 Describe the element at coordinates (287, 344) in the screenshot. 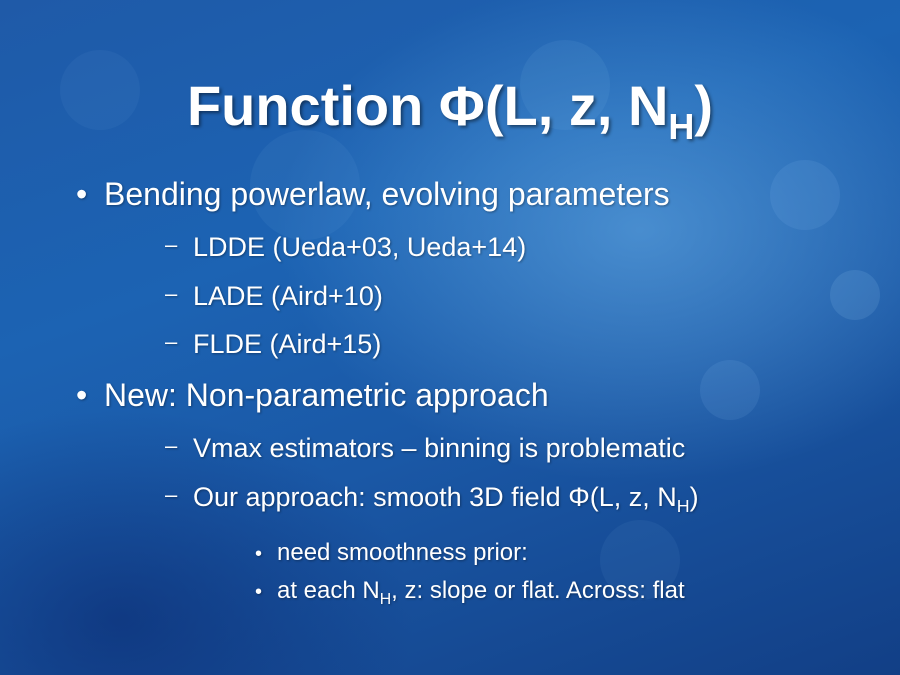

I see `sub-bullet-text: FLDE (Aird+15)` at that location.